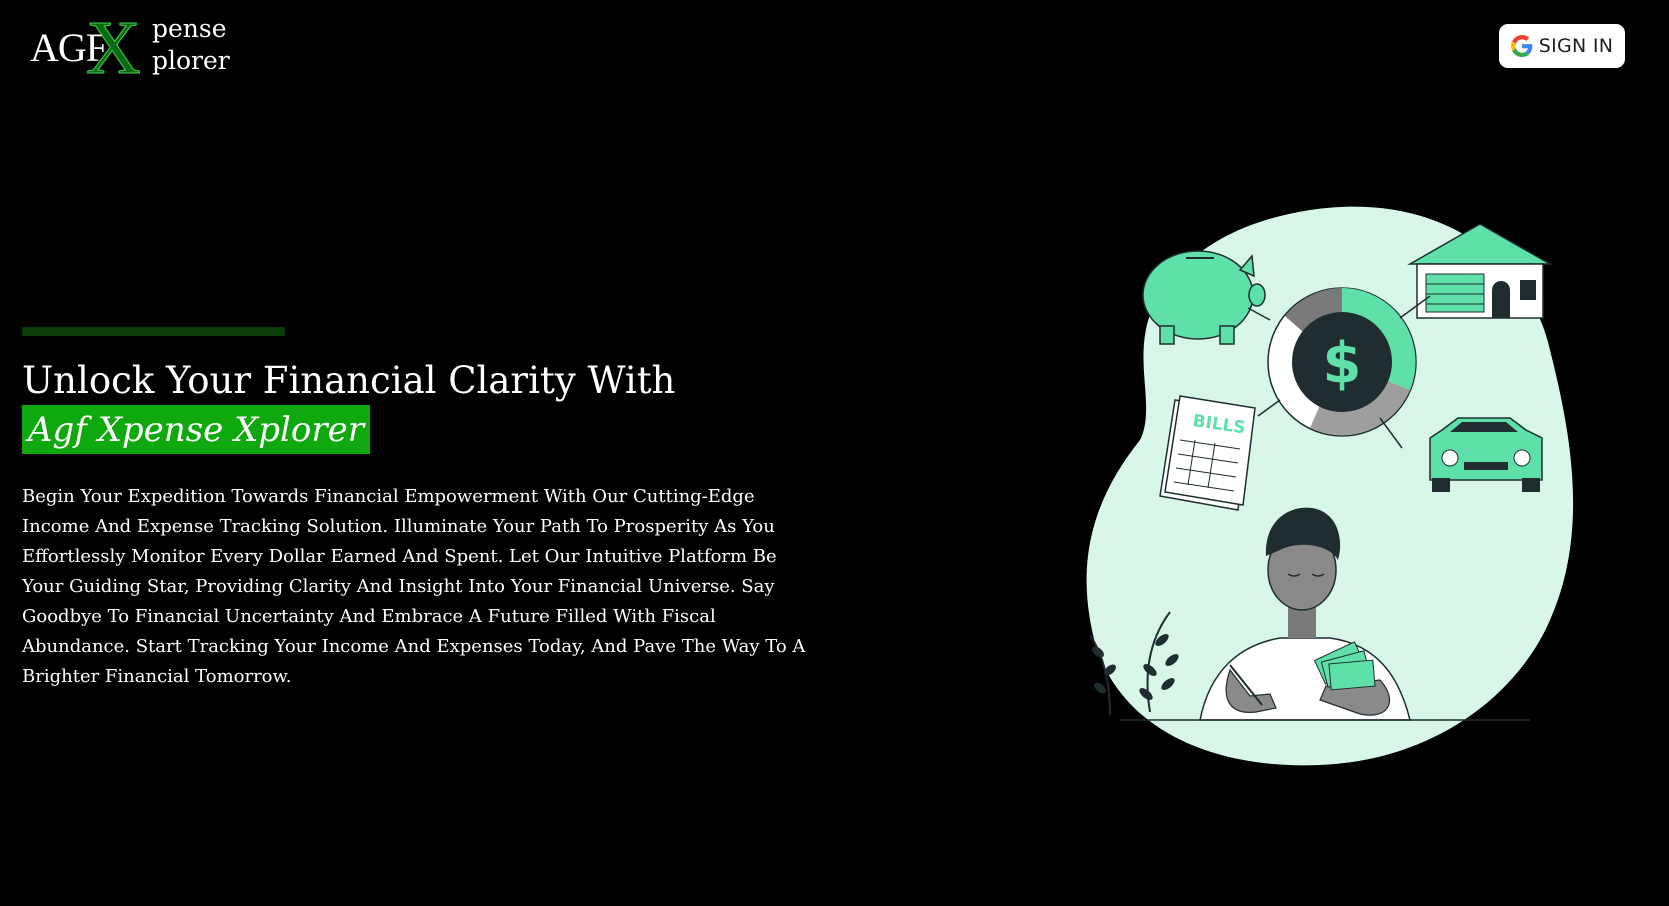 The width and height of the screenshot is (1669, 906). I want to click on dollar-symbol: $, so click(1342, 363).